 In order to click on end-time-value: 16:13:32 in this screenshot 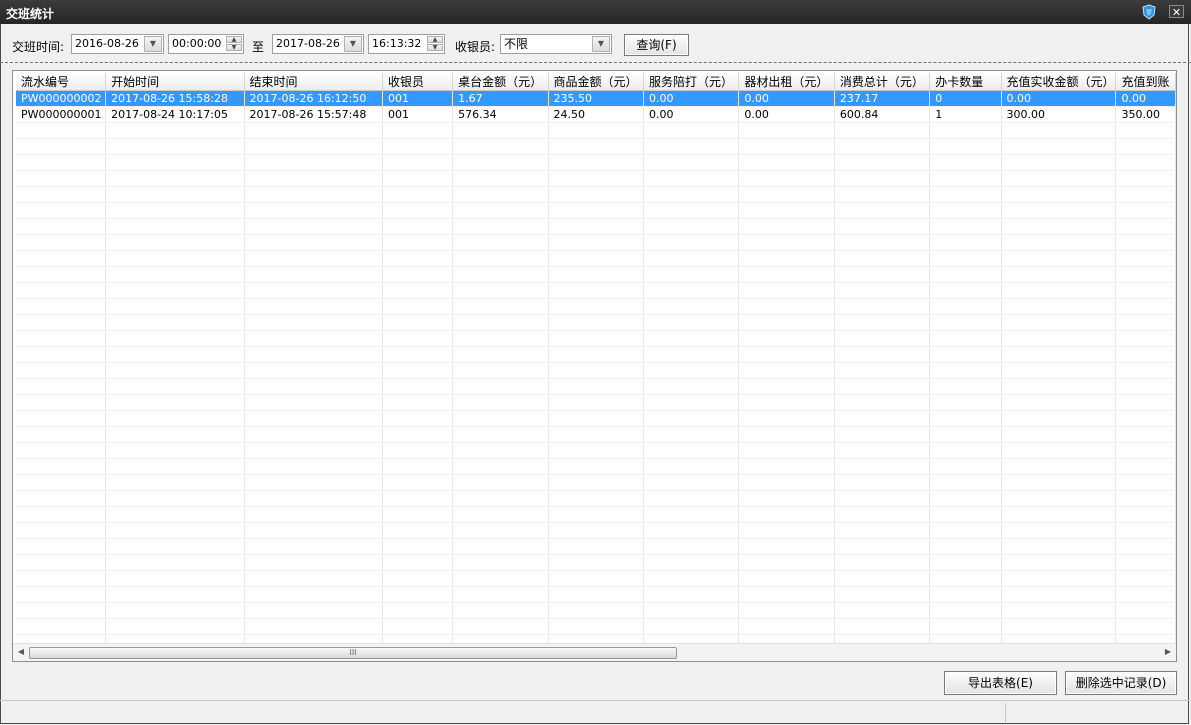, I will do `click(397, 43)`.